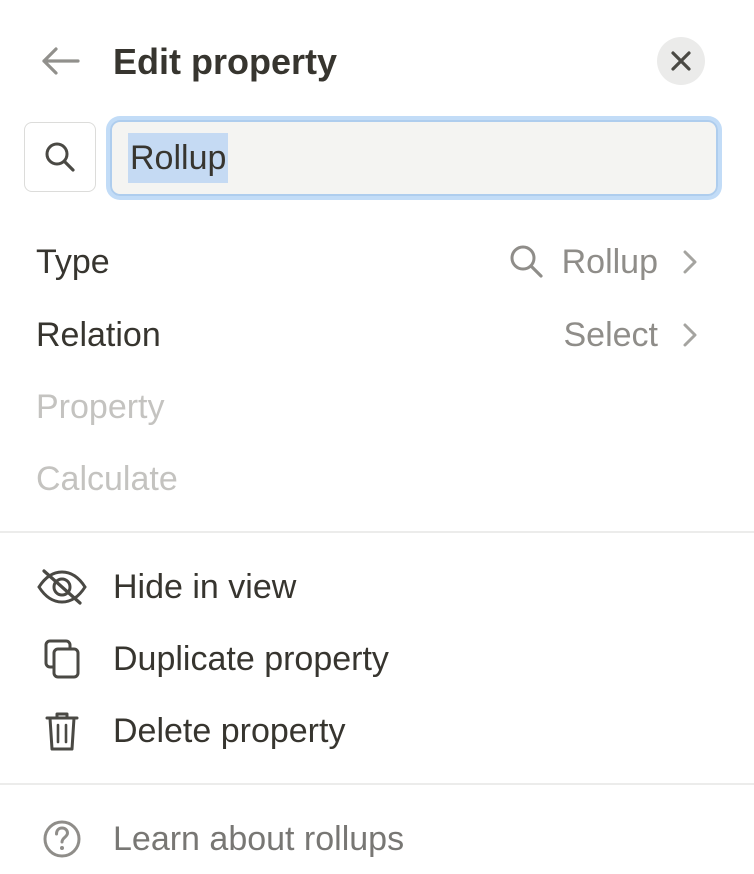 The image size is (754, 874). What do you see at coordinates (377, 731) in the screenshot?
I see `delete-property-button: Delete property` at bounding box center [377, 731].